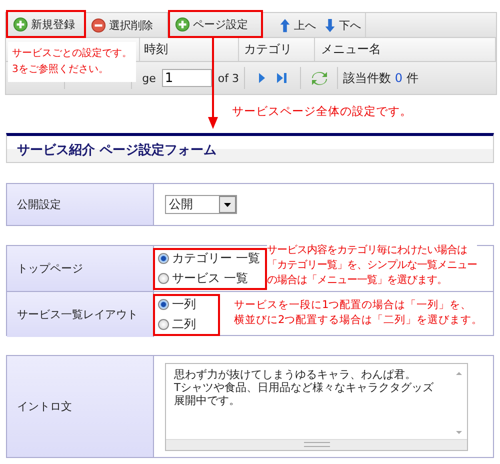 The image size is (500, 464). I want to click on publish-select: 公開, so click(201, 204).